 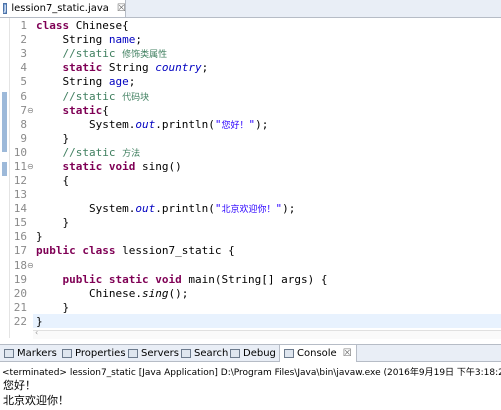 What do you see at coordinates (20, 208) in the screenshot?
I see `line-number: 14` at bounding box center [20, 208].